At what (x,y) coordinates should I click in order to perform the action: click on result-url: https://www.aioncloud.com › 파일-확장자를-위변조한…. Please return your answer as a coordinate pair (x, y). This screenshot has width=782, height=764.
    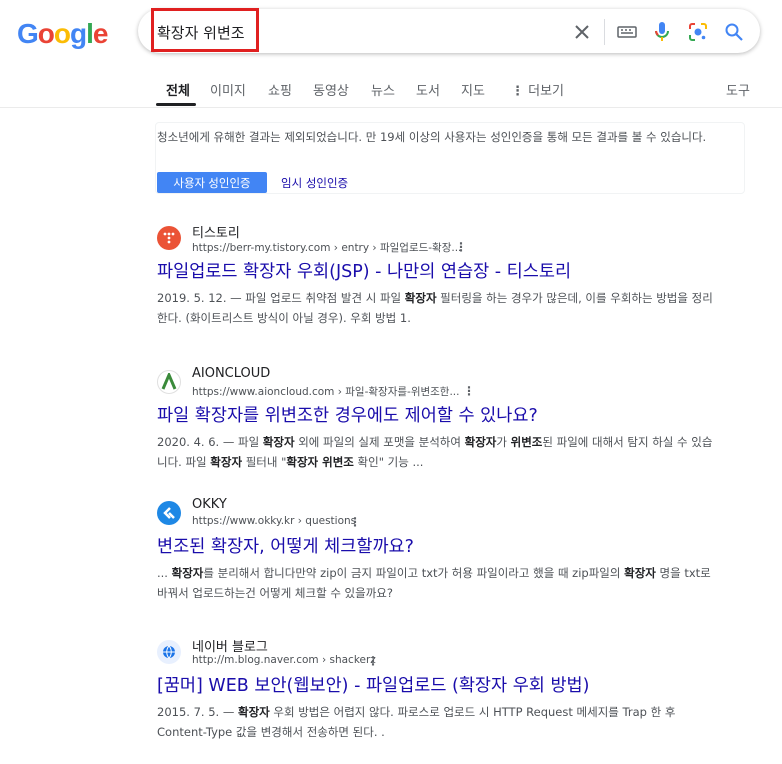
    Looking at the image, I should click on (325, 391).